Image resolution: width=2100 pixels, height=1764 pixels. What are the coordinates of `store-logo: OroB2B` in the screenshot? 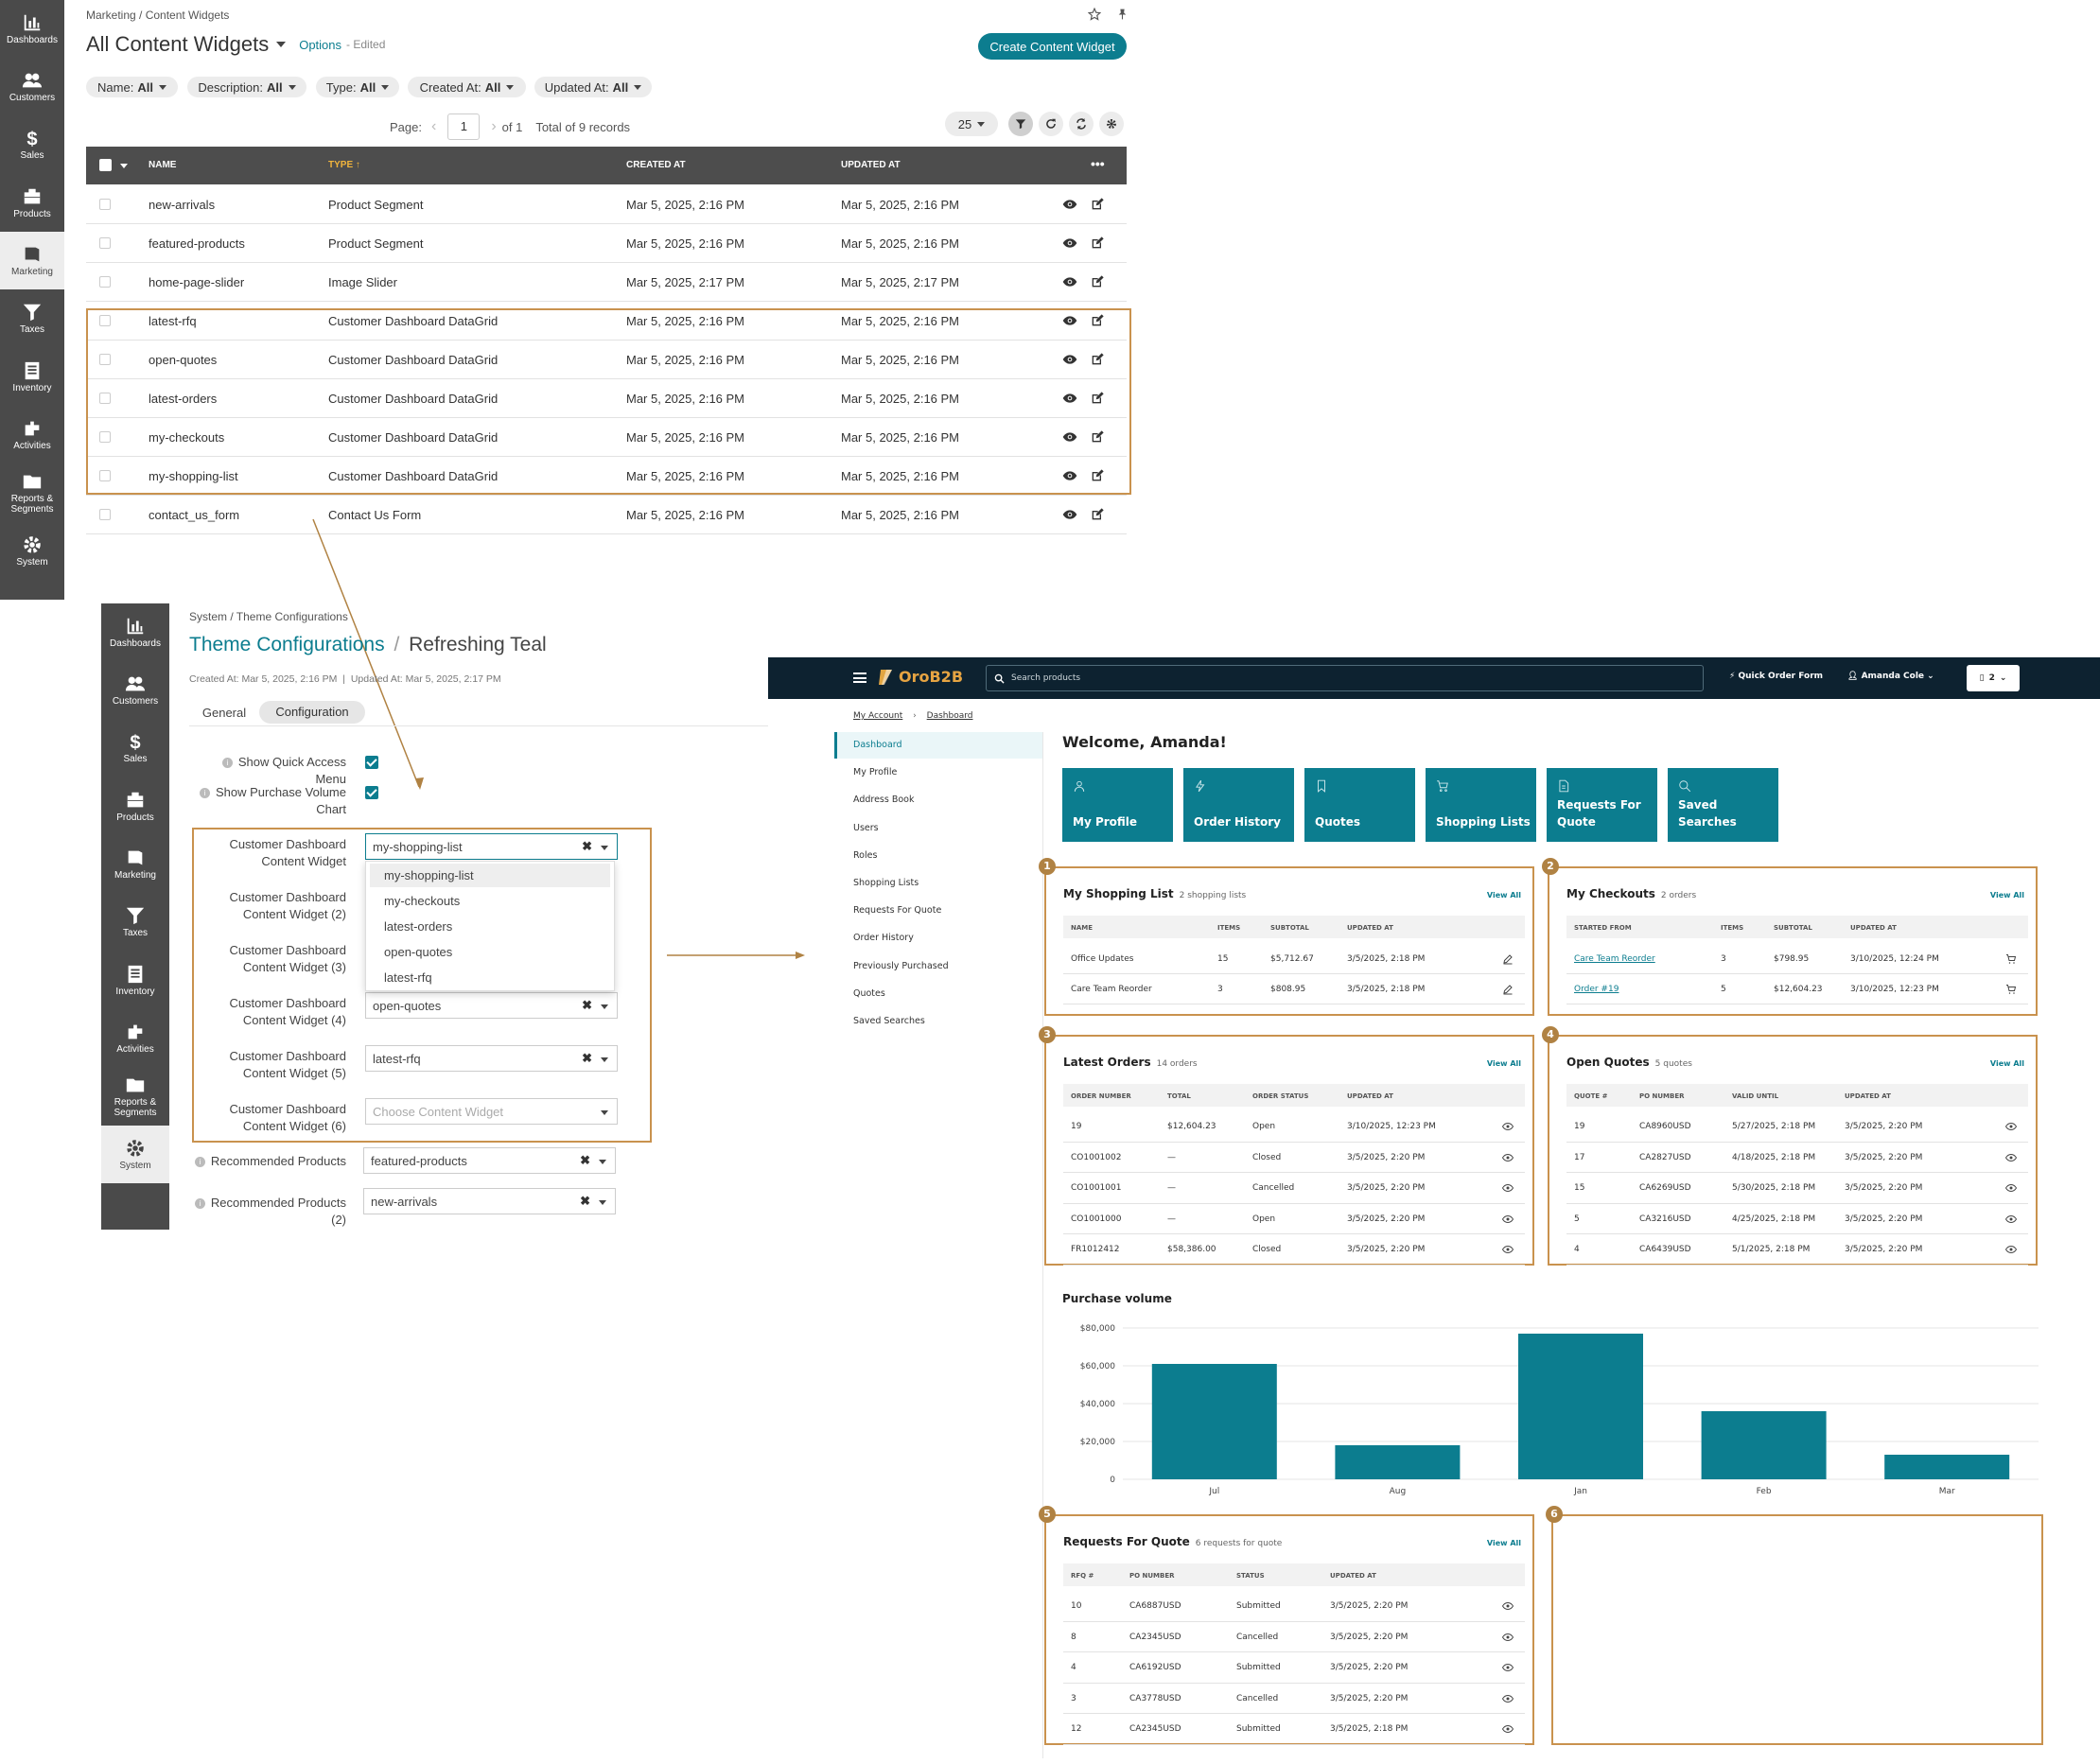 It's located at (931, 677).